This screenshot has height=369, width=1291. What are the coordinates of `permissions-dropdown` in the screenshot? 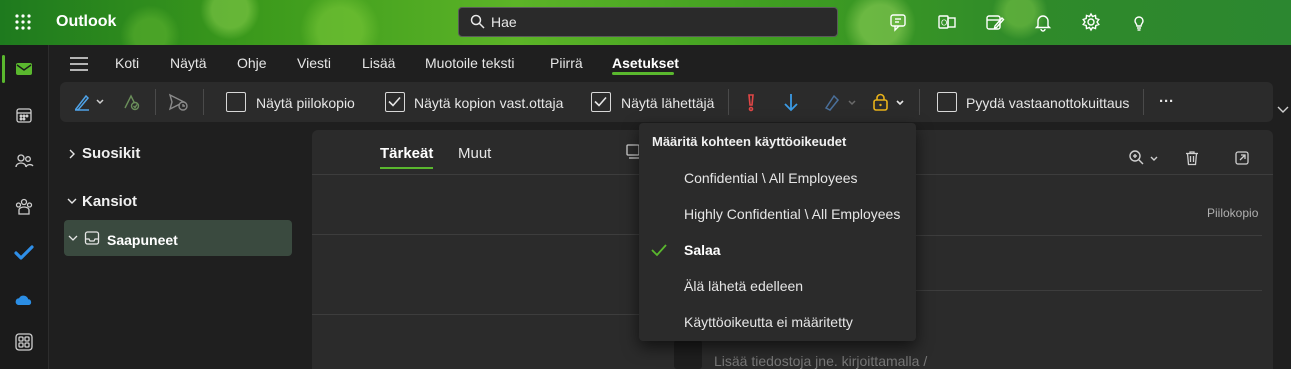 It's located at (777, 232).